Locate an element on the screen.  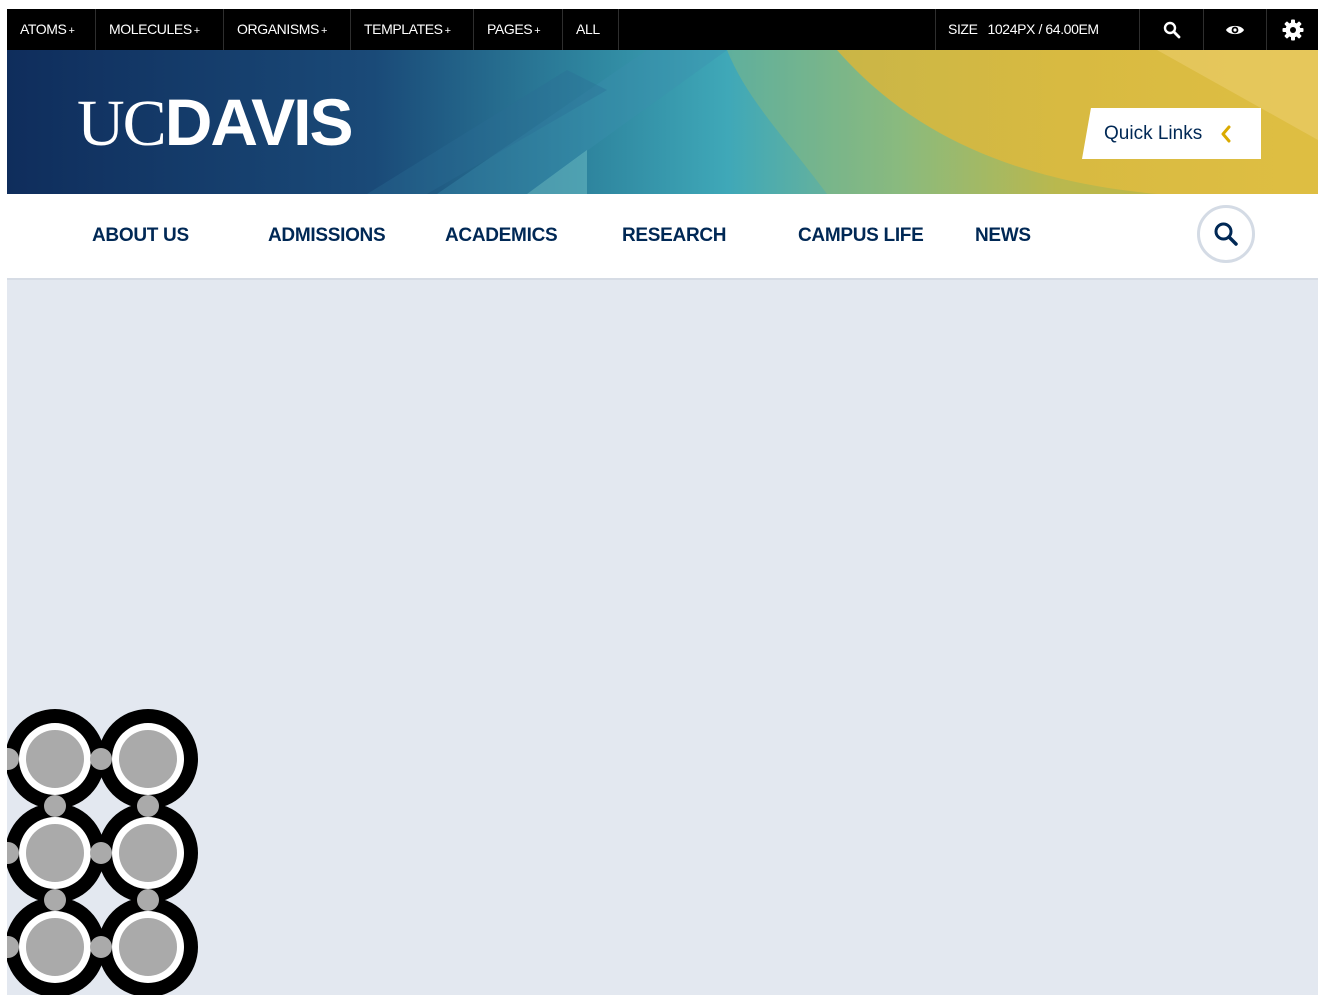
eye-icon is located at coordinates (1235, 29).